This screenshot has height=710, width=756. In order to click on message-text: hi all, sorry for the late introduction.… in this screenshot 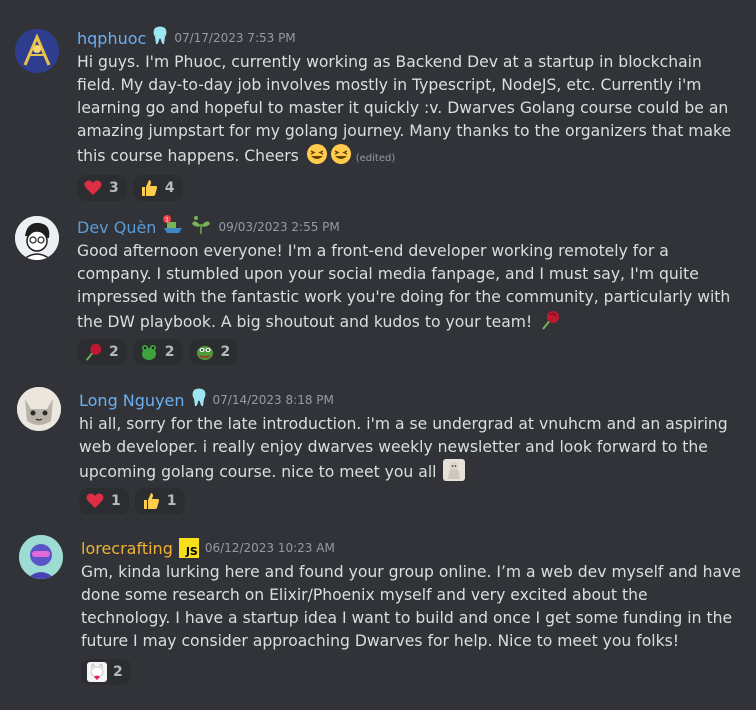, I will do `click(403, 448)`.